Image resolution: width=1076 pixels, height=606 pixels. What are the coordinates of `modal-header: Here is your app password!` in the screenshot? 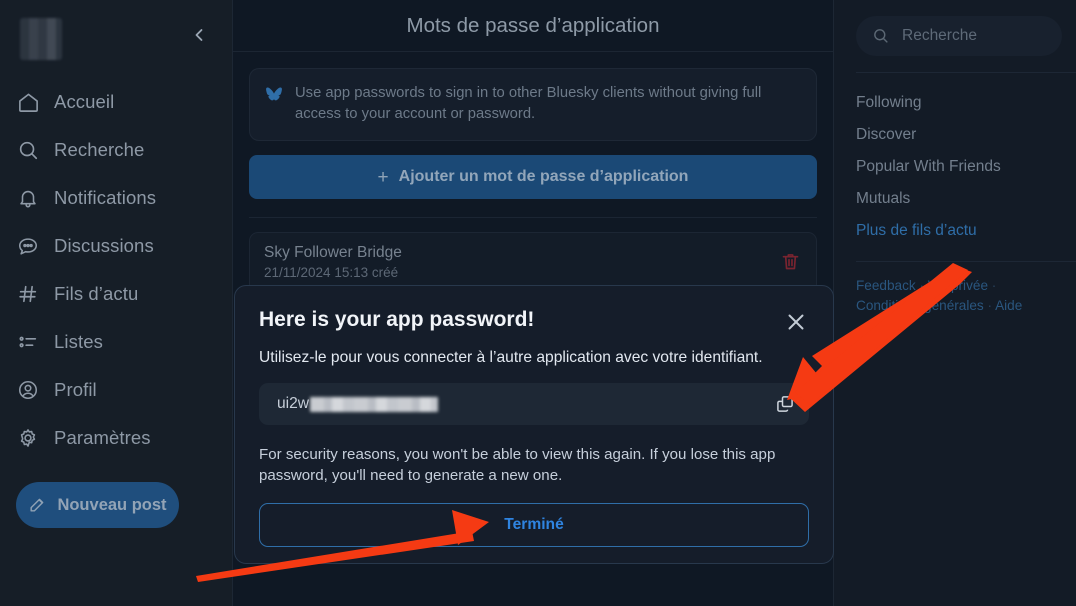 It's located at (534, 321).